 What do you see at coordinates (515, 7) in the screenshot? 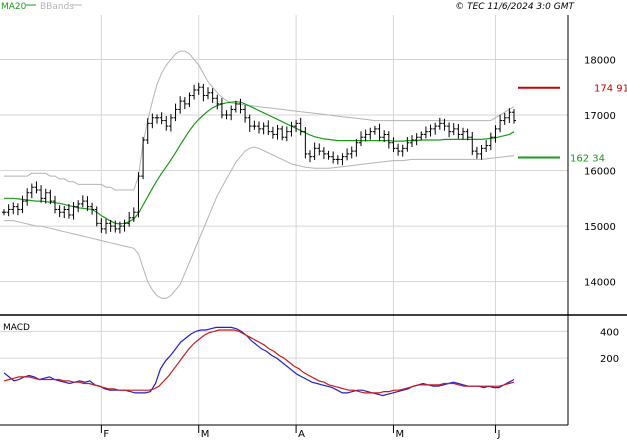
I see `chart-credit: © TEC 11/6/2024 3:0 GMT` at bounding box center [515, 7].